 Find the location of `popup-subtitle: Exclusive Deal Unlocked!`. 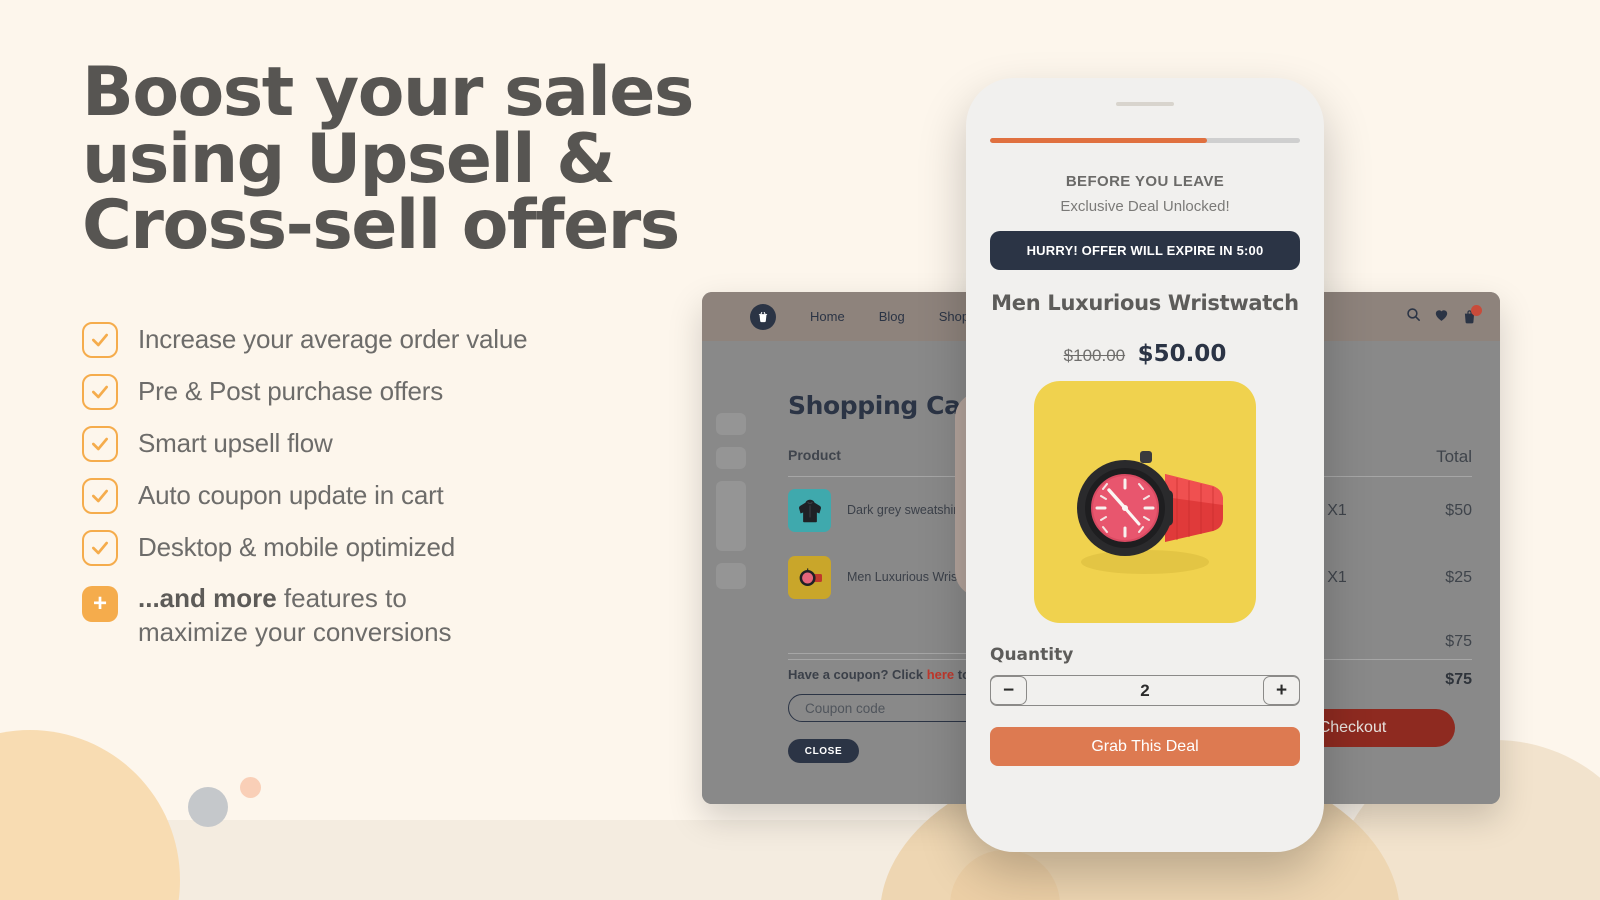

popup-subtitle: Exclusive Deal Unlocked! is located at coordinates (1145, 206).